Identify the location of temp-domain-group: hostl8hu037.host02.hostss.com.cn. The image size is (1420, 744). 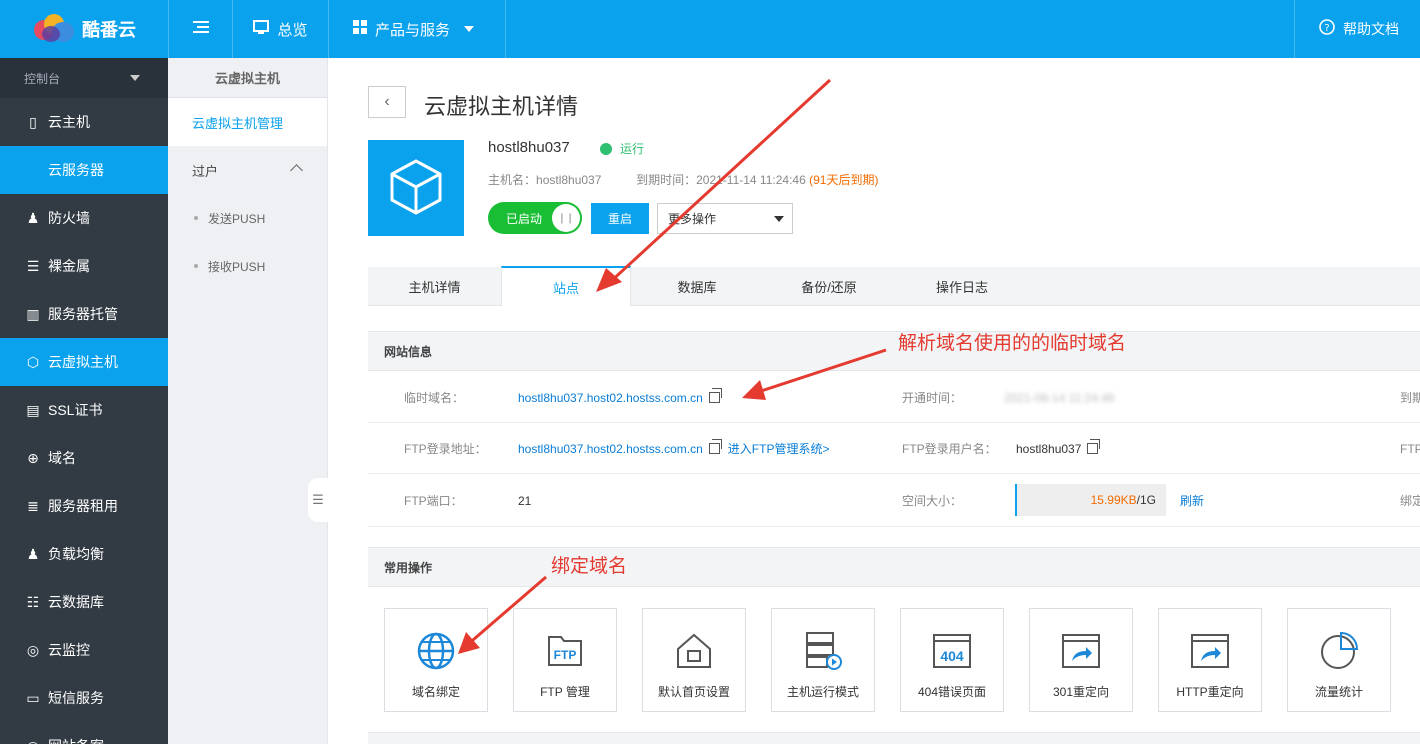
(620, 397).